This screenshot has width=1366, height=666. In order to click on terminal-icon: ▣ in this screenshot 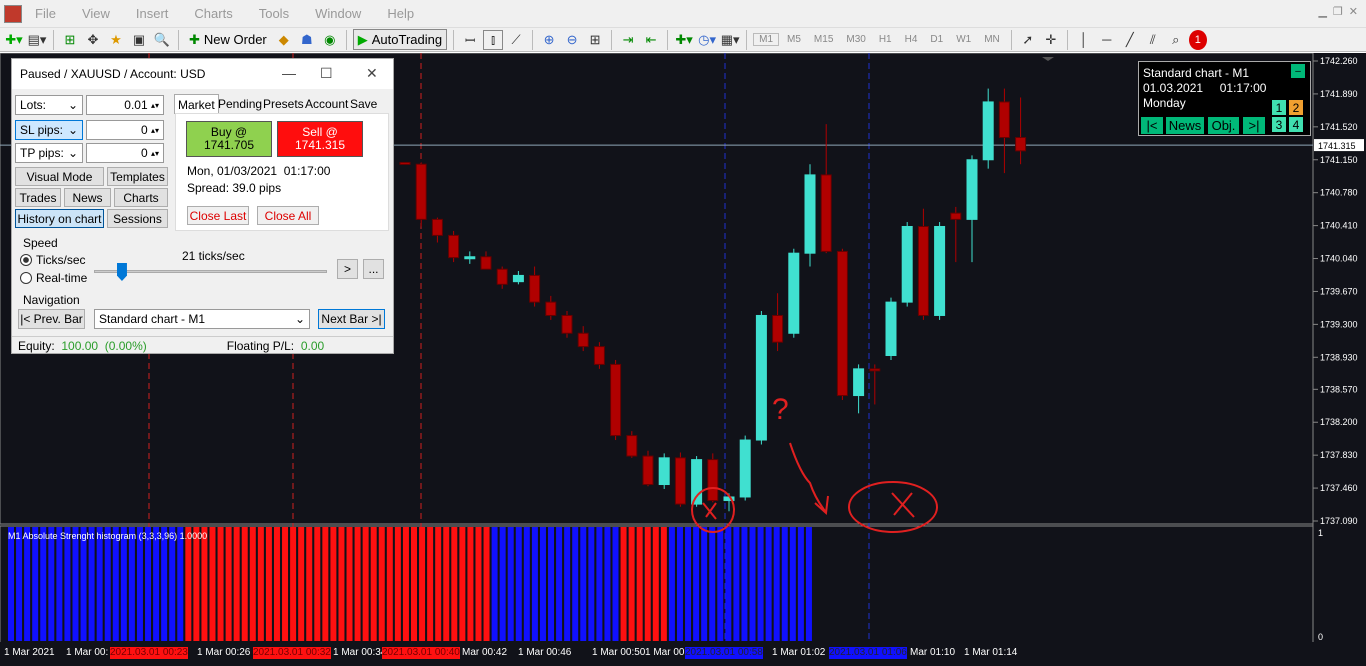, I will do `click(139, 40)`.